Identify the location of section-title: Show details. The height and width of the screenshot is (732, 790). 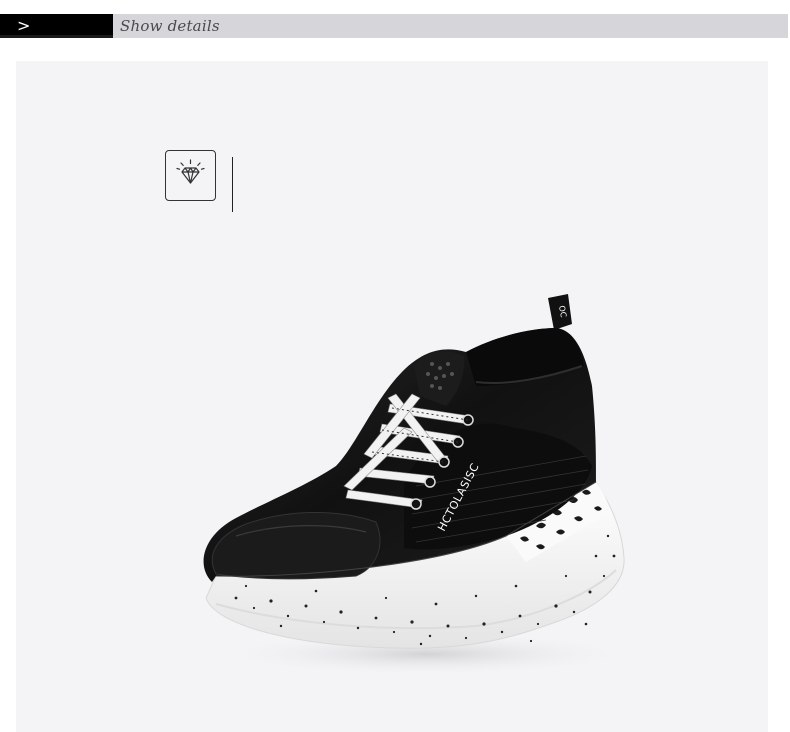
(170, 26).